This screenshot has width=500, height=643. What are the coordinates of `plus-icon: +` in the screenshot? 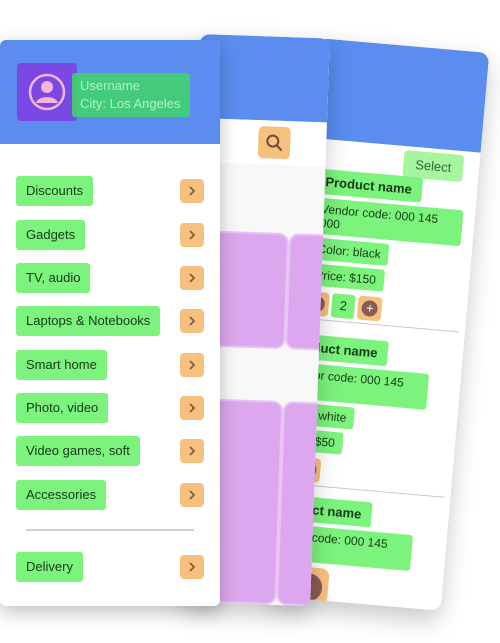 It's located at (370, 308).